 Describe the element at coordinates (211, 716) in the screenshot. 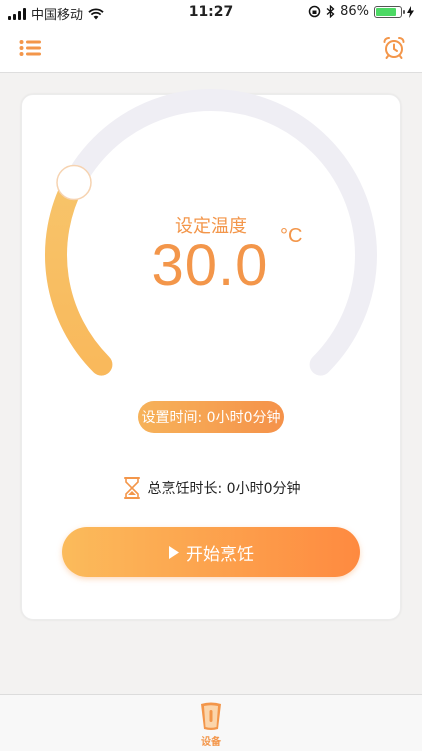

I see `cup-icon` at that location.